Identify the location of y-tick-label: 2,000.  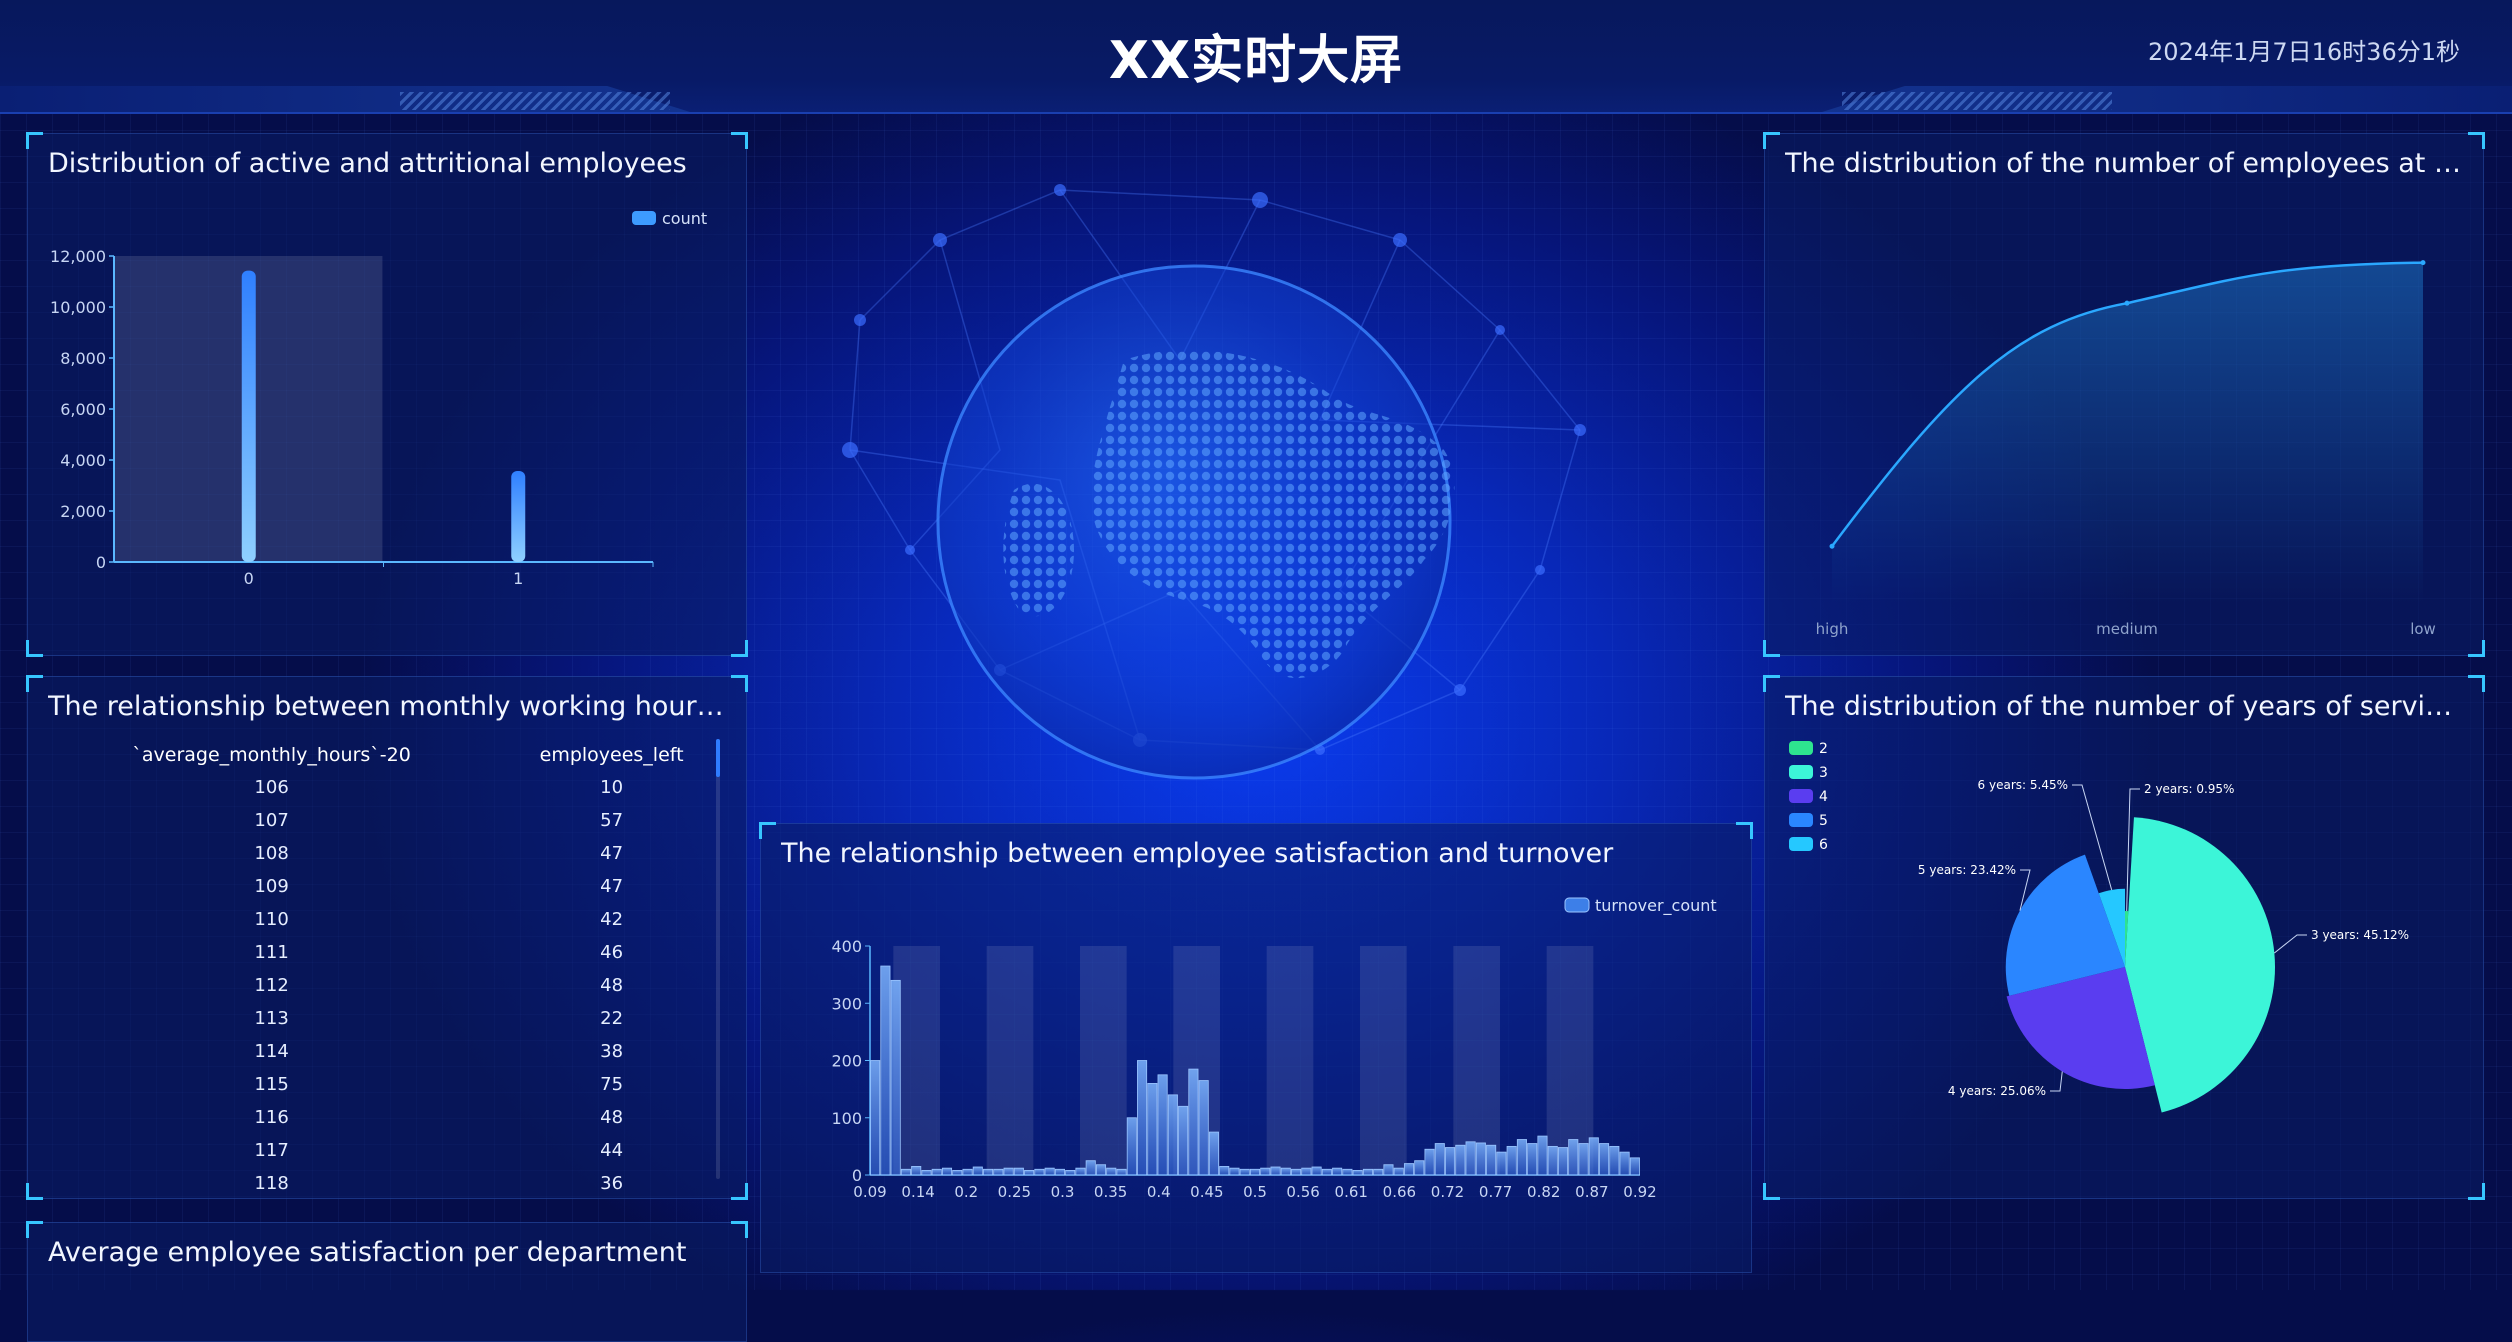
(83, 511).